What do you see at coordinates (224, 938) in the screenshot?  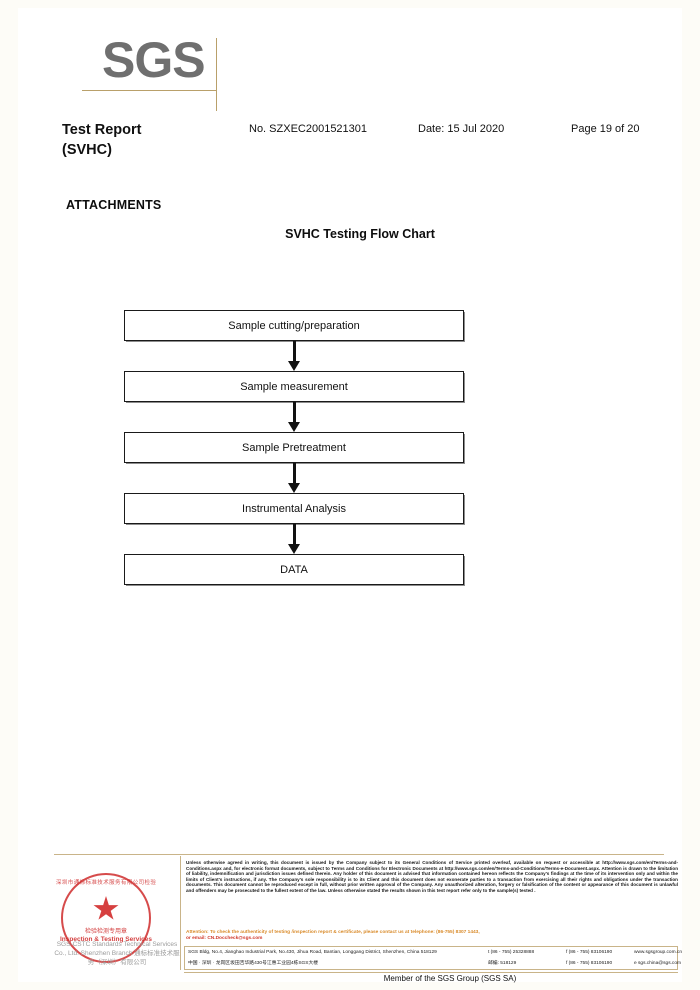 I see `attention-line-2: or email: CN.Doccheck@sgs.com` at bounding box center [224, 938].